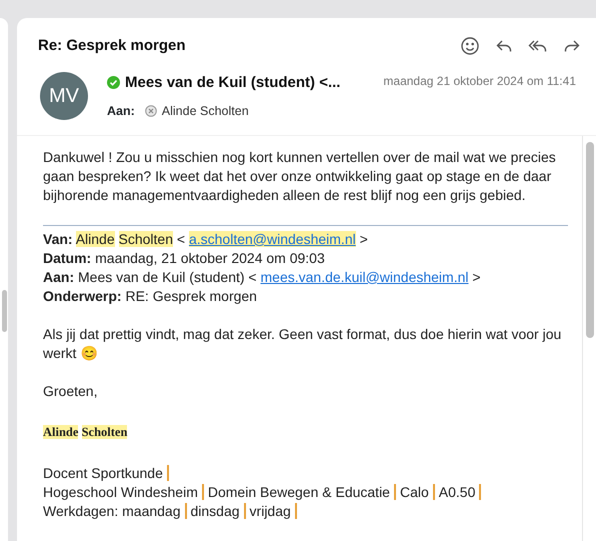 This screenshot has height=541, width=596. What do you see at coordinates (121, 111) in the screenshot?
I see `recipient-label: Aan:` at bounding box center [121, 111].